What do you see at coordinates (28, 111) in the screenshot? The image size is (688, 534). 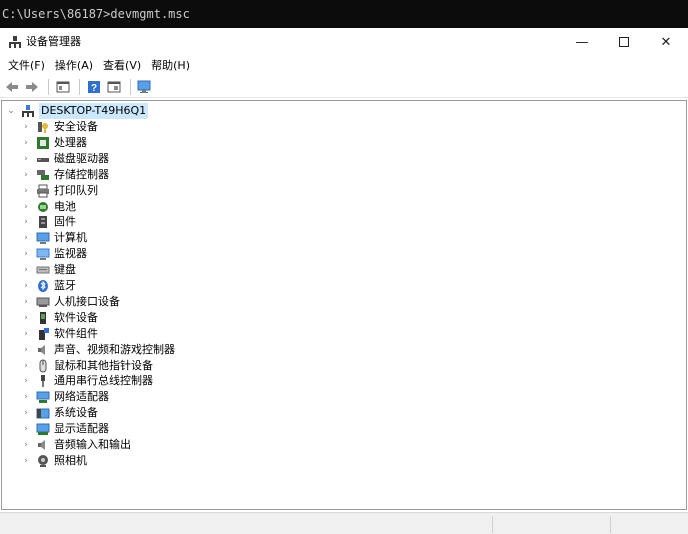 I see `computer-icon` at bounding box center [28, 111].